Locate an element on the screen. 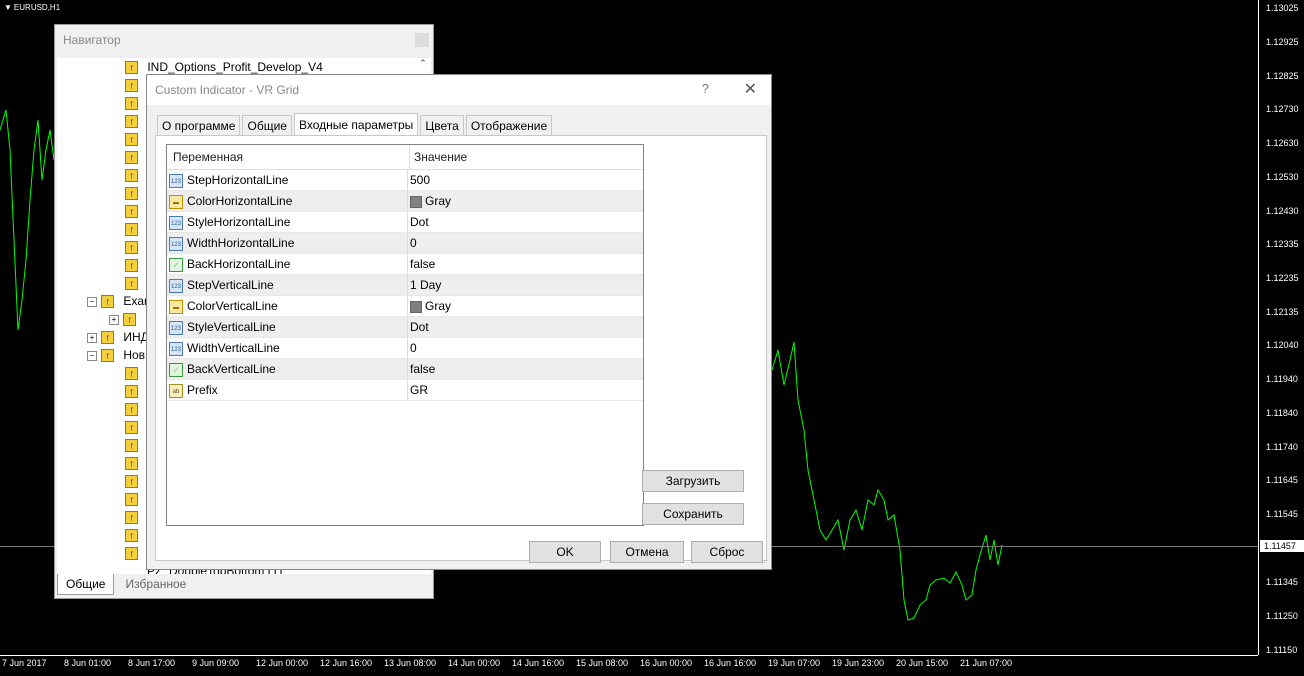  price-tick-label: 1.12430 is located at coordinates (1282, 211).